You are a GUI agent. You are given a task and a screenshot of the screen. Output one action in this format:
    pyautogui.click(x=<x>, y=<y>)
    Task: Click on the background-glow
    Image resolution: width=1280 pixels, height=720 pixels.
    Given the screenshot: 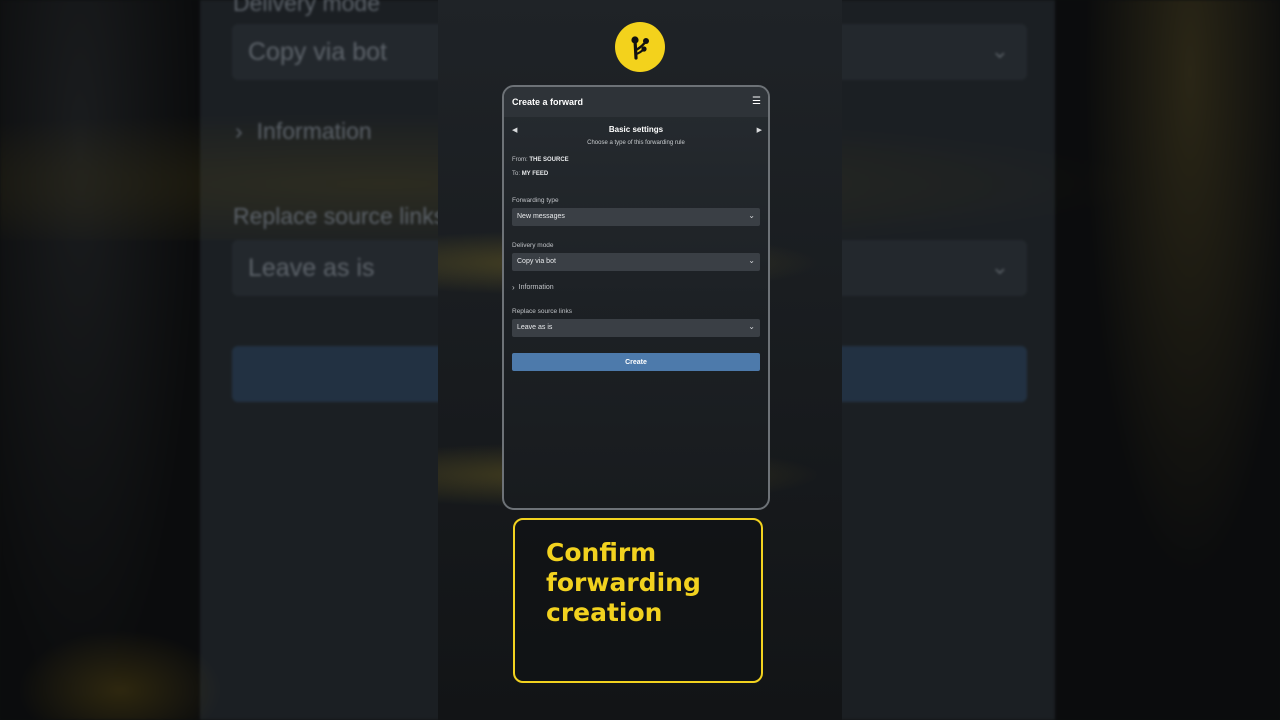 What is the action you would take?
    pyautogui.click(x=120, y=670)
    